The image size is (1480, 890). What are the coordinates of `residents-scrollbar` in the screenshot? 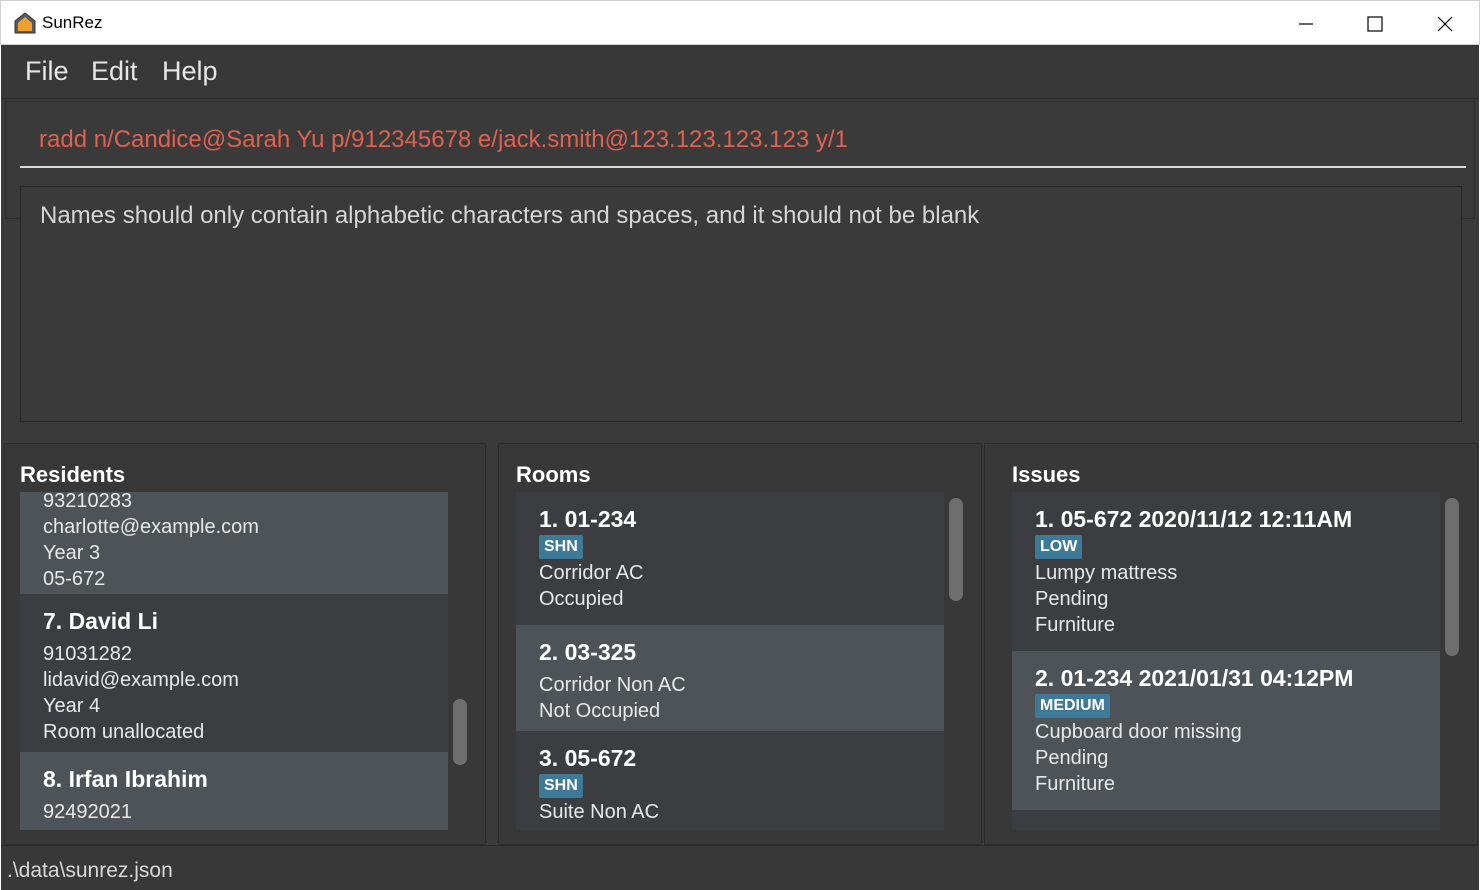 It's located at (460, 732).